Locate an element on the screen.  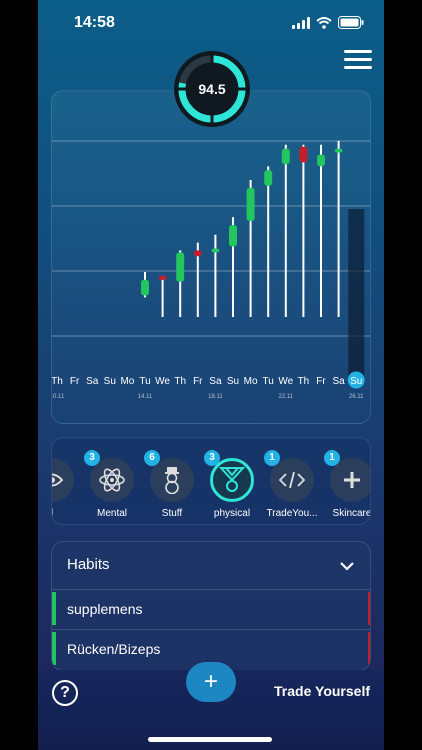
medal-icon is located at coordinates (232, 480).